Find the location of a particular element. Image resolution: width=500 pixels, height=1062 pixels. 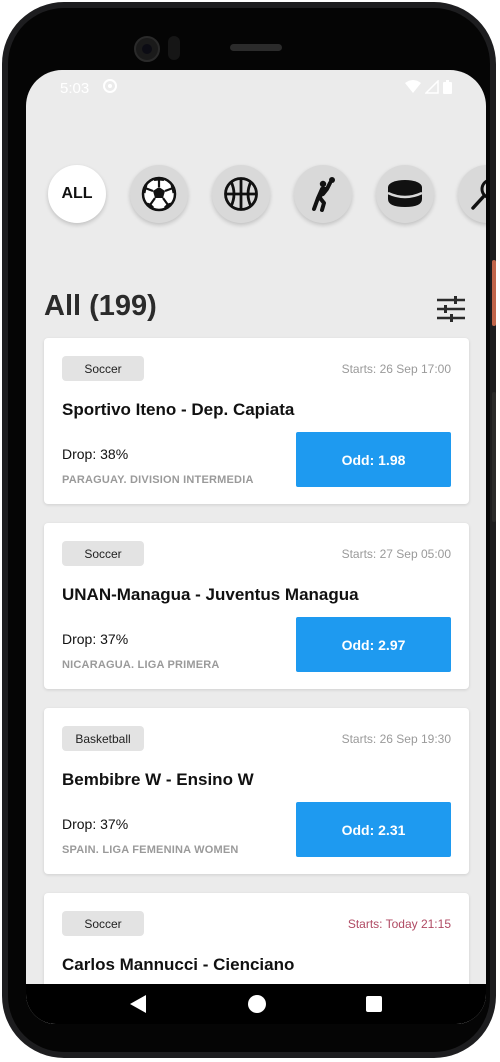

match-title: Sportivo Iteno - Dep. Capiata is located at coordinates (178, 409).